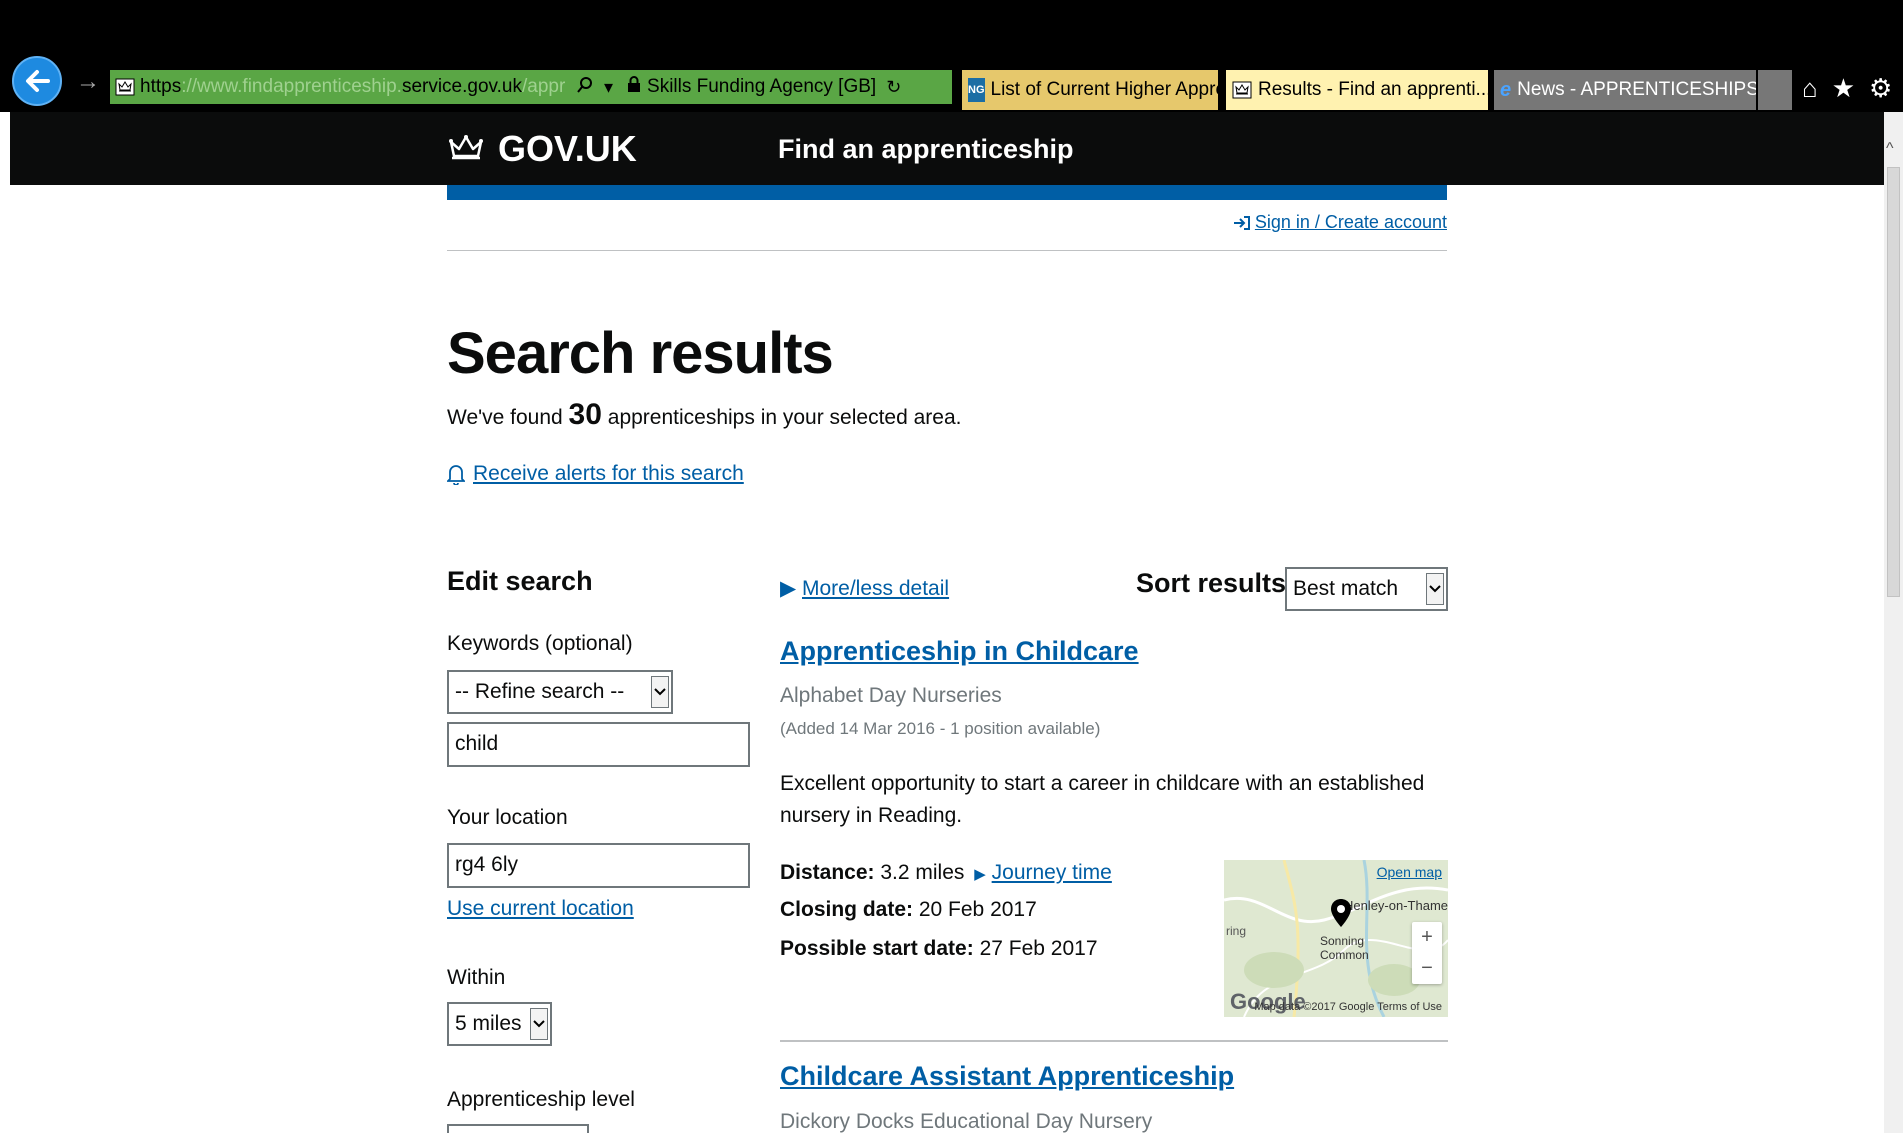 This screenshot has width=1903, height=1133. What do you see at coordinates (827, 872) in the screenshot?
I see `distance-label: Distance:` at bounding box center [827, 872].